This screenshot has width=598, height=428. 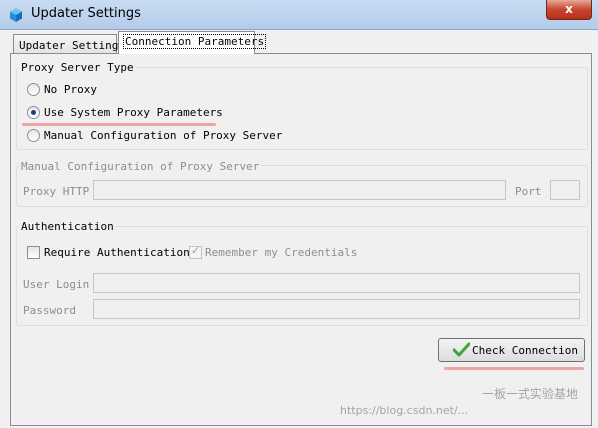 What do you see at coordinates (163, 135) in the screenshot?
I see `radio-manual-proxy-label: Manual Configuration of Proxy Server` at bounding box center [163, 135].